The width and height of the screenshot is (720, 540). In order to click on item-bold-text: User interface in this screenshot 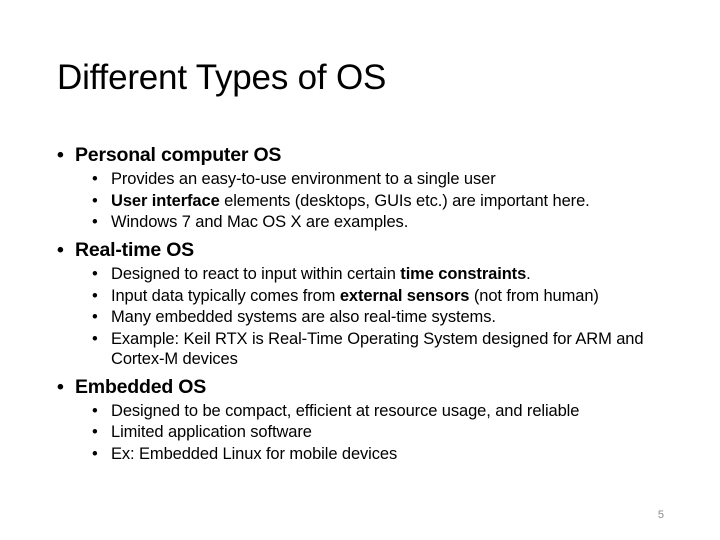, I will do `click(165, 200)`.